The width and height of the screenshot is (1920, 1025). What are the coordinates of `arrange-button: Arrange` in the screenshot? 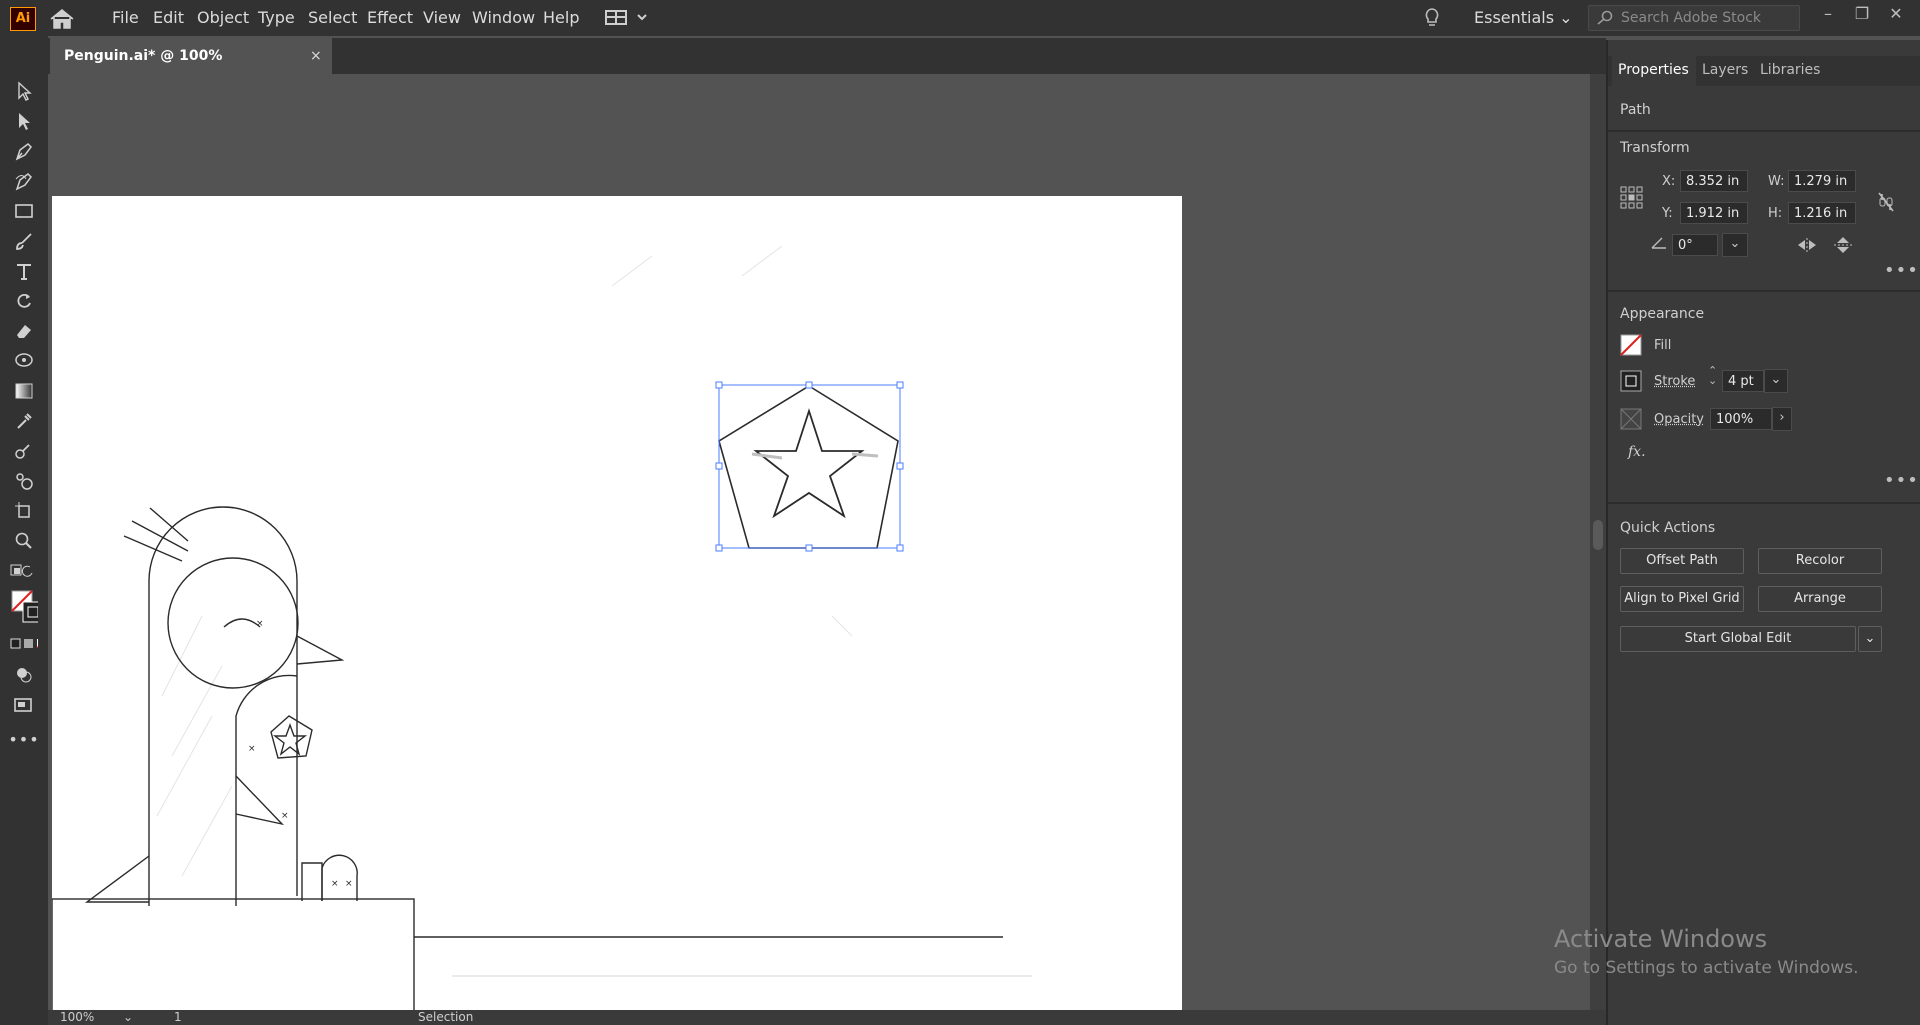 It's located at (1820, 599).